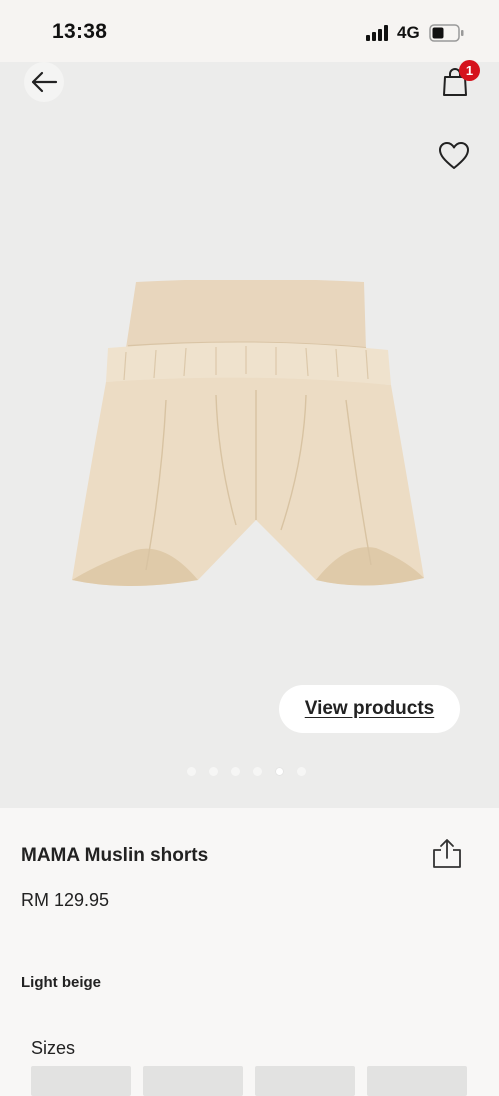 The width and height of the screenshot is (499, 1096). What do you see at coordinates (53, 1048) in the screenshot?
I see `sizes-heading: Sizes` at bounding box center [53, 1048].